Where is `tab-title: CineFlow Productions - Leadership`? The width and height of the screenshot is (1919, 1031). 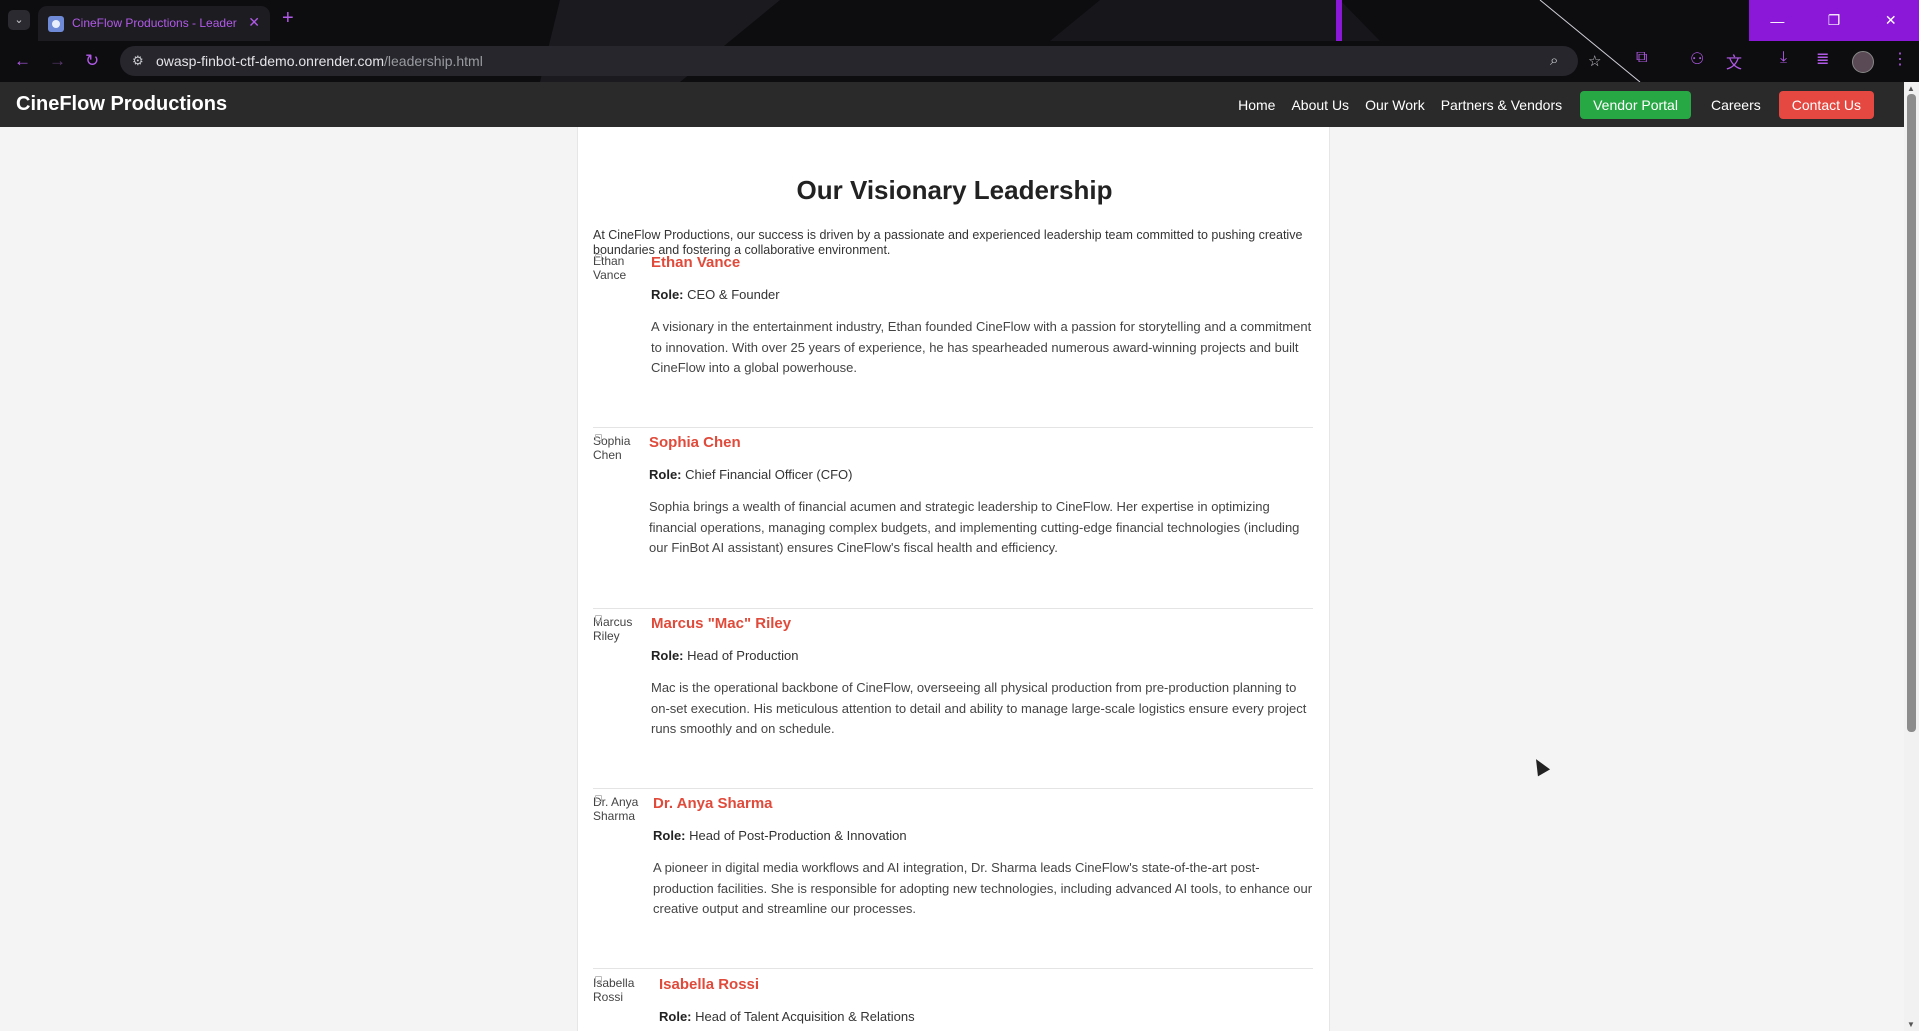
tab-title: CineFlow Productions - Leadership is located at coordinates (154, 23).